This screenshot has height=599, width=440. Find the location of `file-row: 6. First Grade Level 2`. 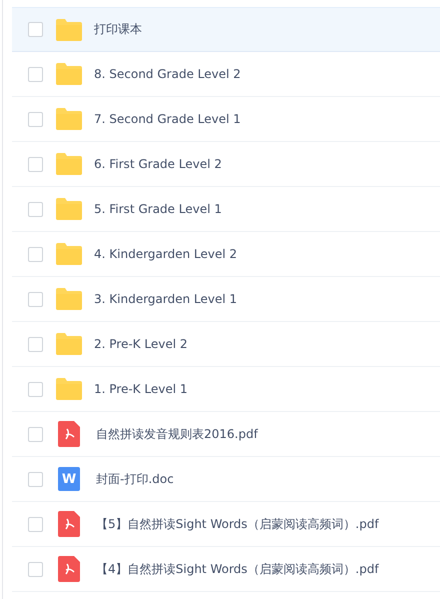

file-row: 6. First Grade Level 2 is located at coordinates (226, 164).